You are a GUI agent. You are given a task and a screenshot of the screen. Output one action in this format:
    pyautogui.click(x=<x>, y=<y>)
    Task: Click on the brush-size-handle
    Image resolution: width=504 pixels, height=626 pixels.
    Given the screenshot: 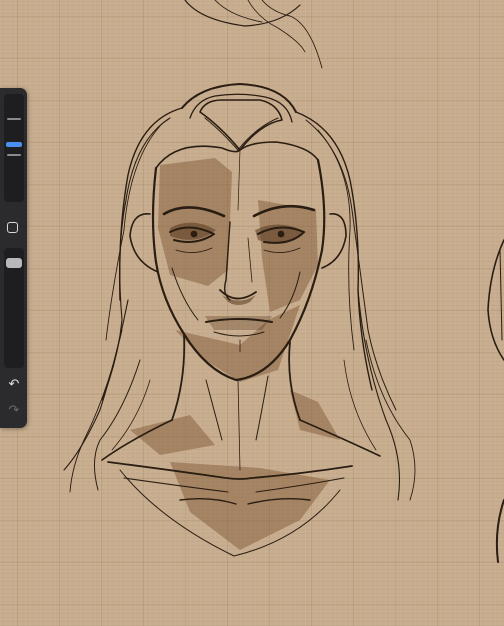 What is the action you would take?
    pyautogui.click(x=14, y=144)
    